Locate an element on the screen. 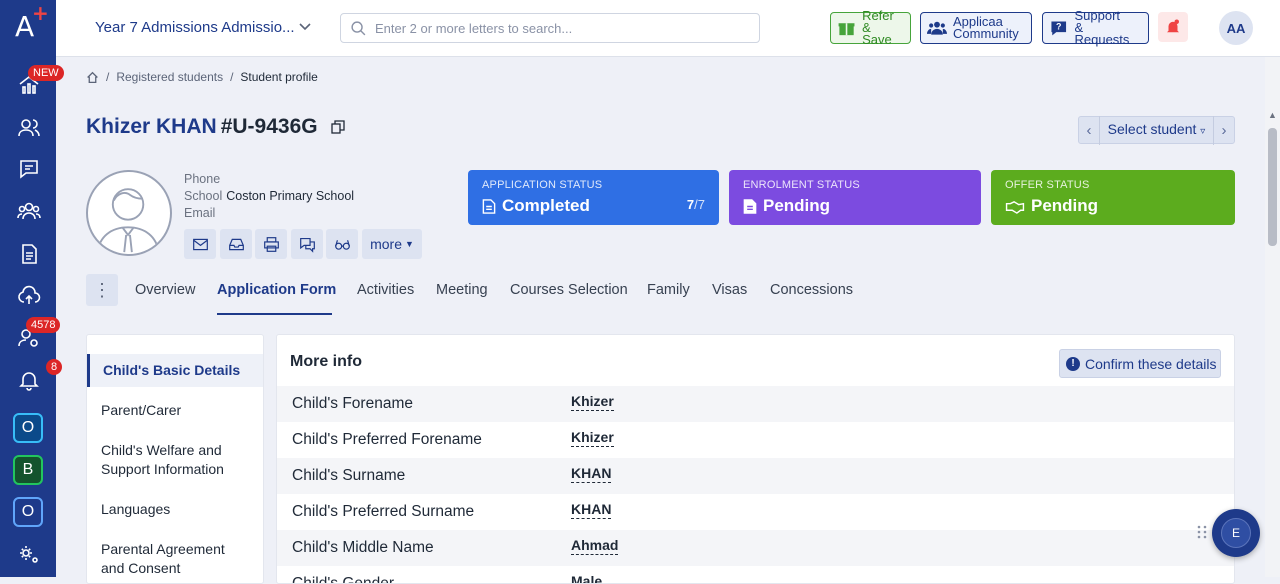 The image size is (1280, 584). tab-family: Family is located at coordinates (668, 290).